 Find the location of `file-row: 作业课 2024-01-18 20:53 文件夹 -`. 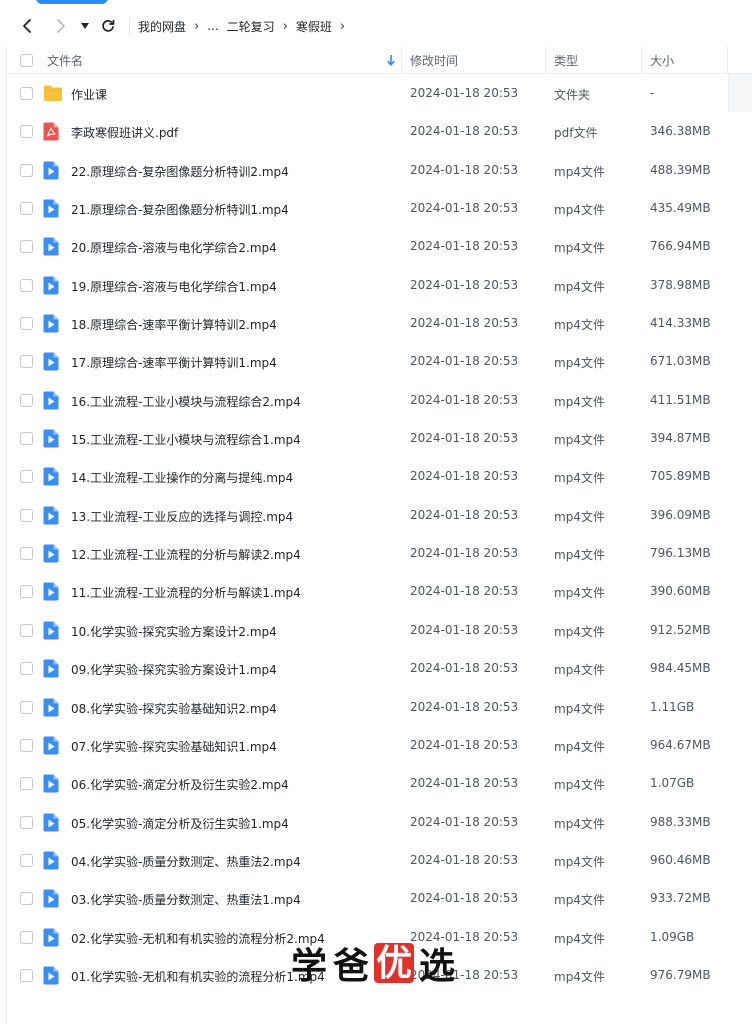

file-row: 作业课 2024-01-18 20:53 文件夹 - is located at coordinates (379, 93).